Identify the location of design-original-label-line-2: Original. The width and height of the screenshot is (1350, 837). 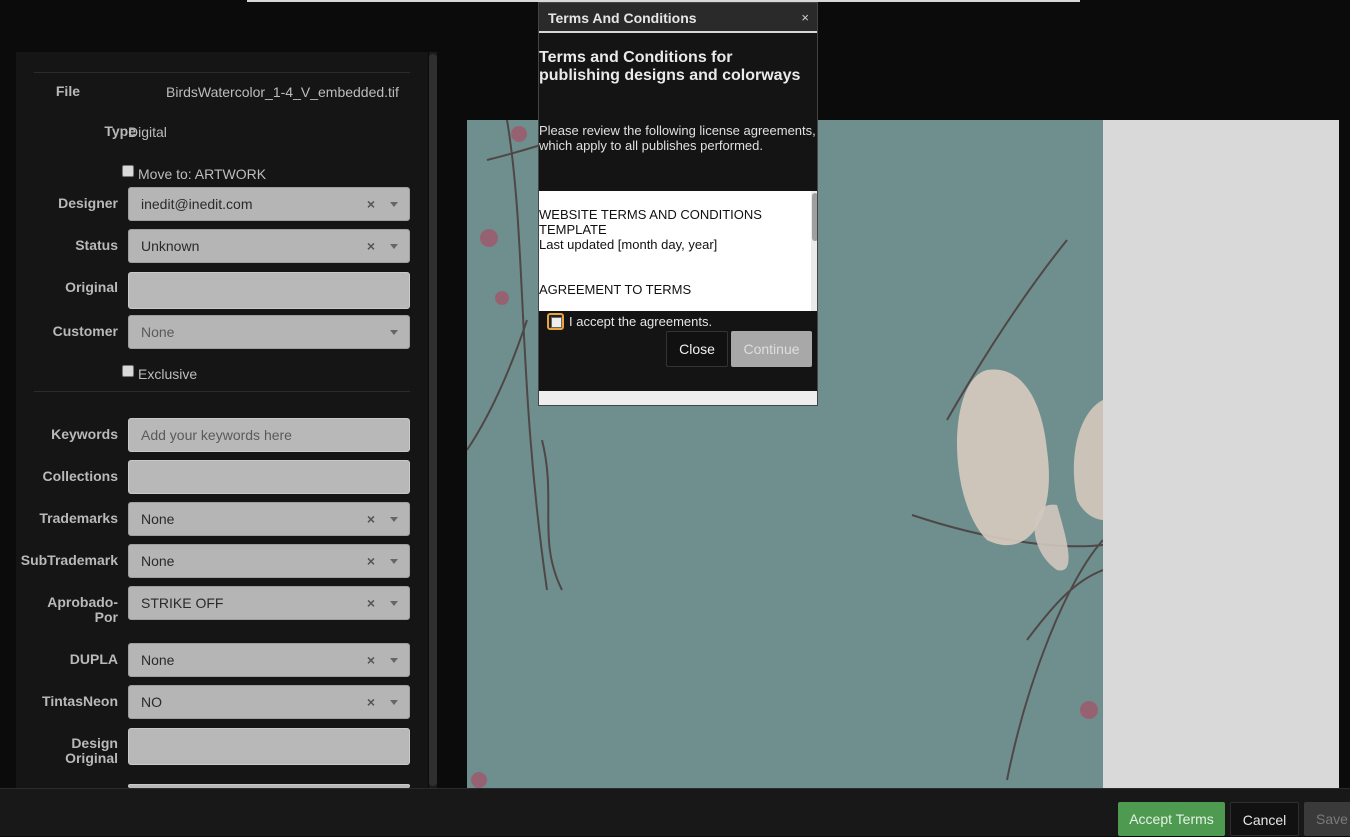
(91, 758).